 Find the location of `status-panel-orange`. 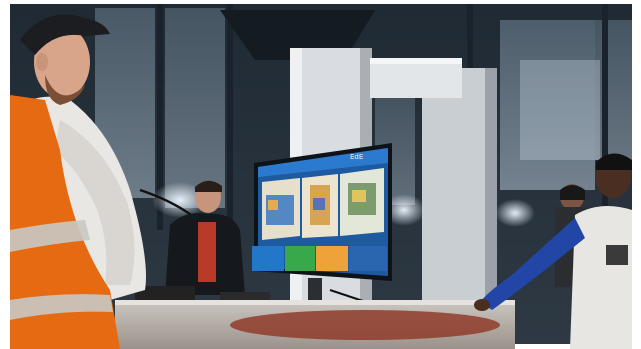

status-panel-orange is located at coordinates (332, 258).